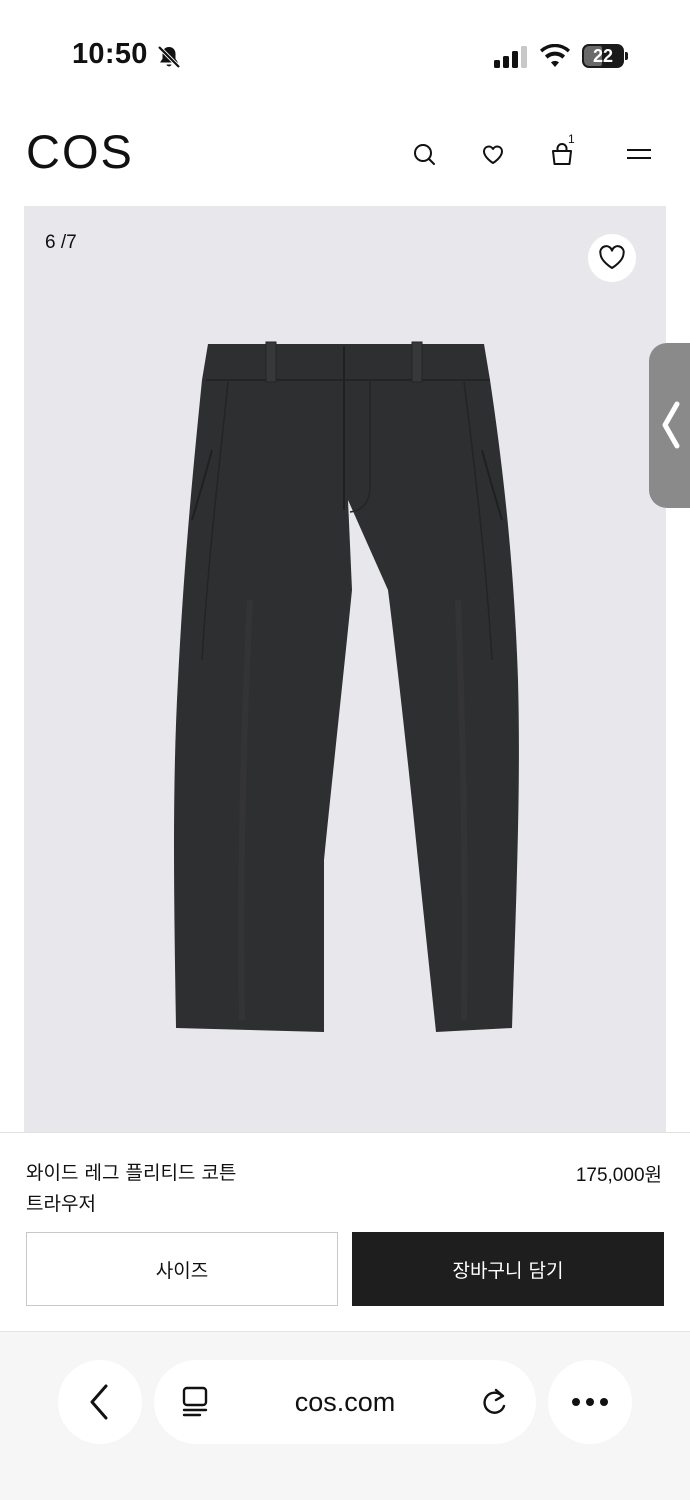  Describe the element at coordinates (61, 242) in the screenshot. I see `image-counter: 6 /7` at that location.